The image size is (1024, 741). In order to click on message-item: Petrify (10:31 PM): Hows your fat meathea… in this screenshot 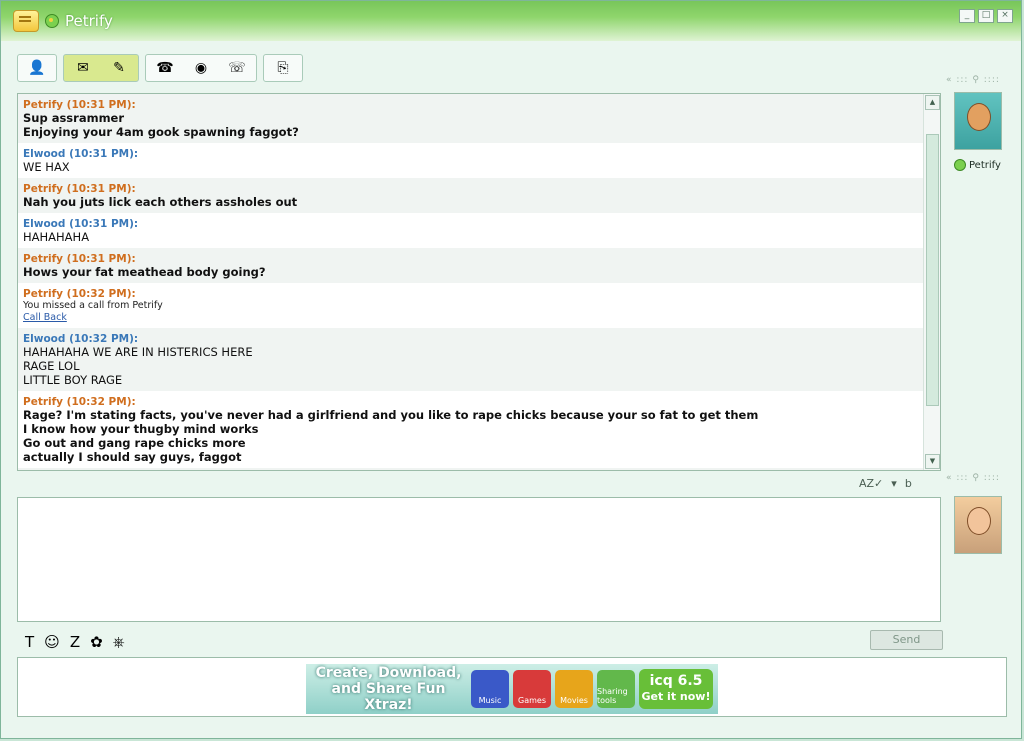, I will do `click(471, 265)`.